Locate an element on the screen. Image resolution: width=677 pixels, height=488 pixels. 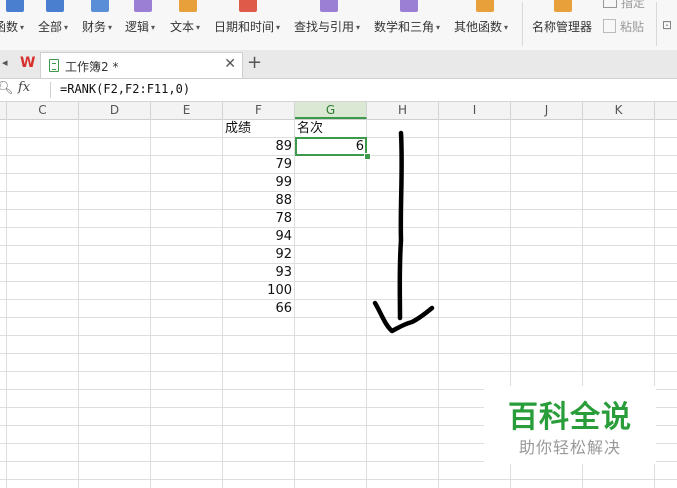
math-icon is located at coordinates (409, 6).